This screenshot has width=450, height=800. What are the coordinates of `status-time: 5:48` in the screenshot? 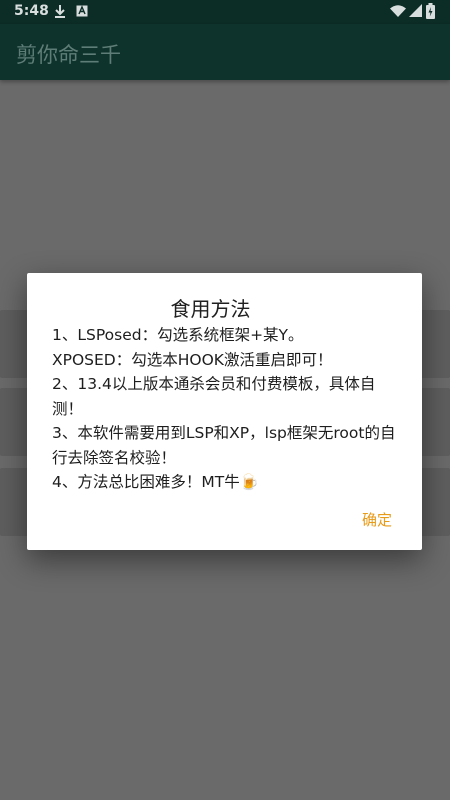 It's located at (31, 11).